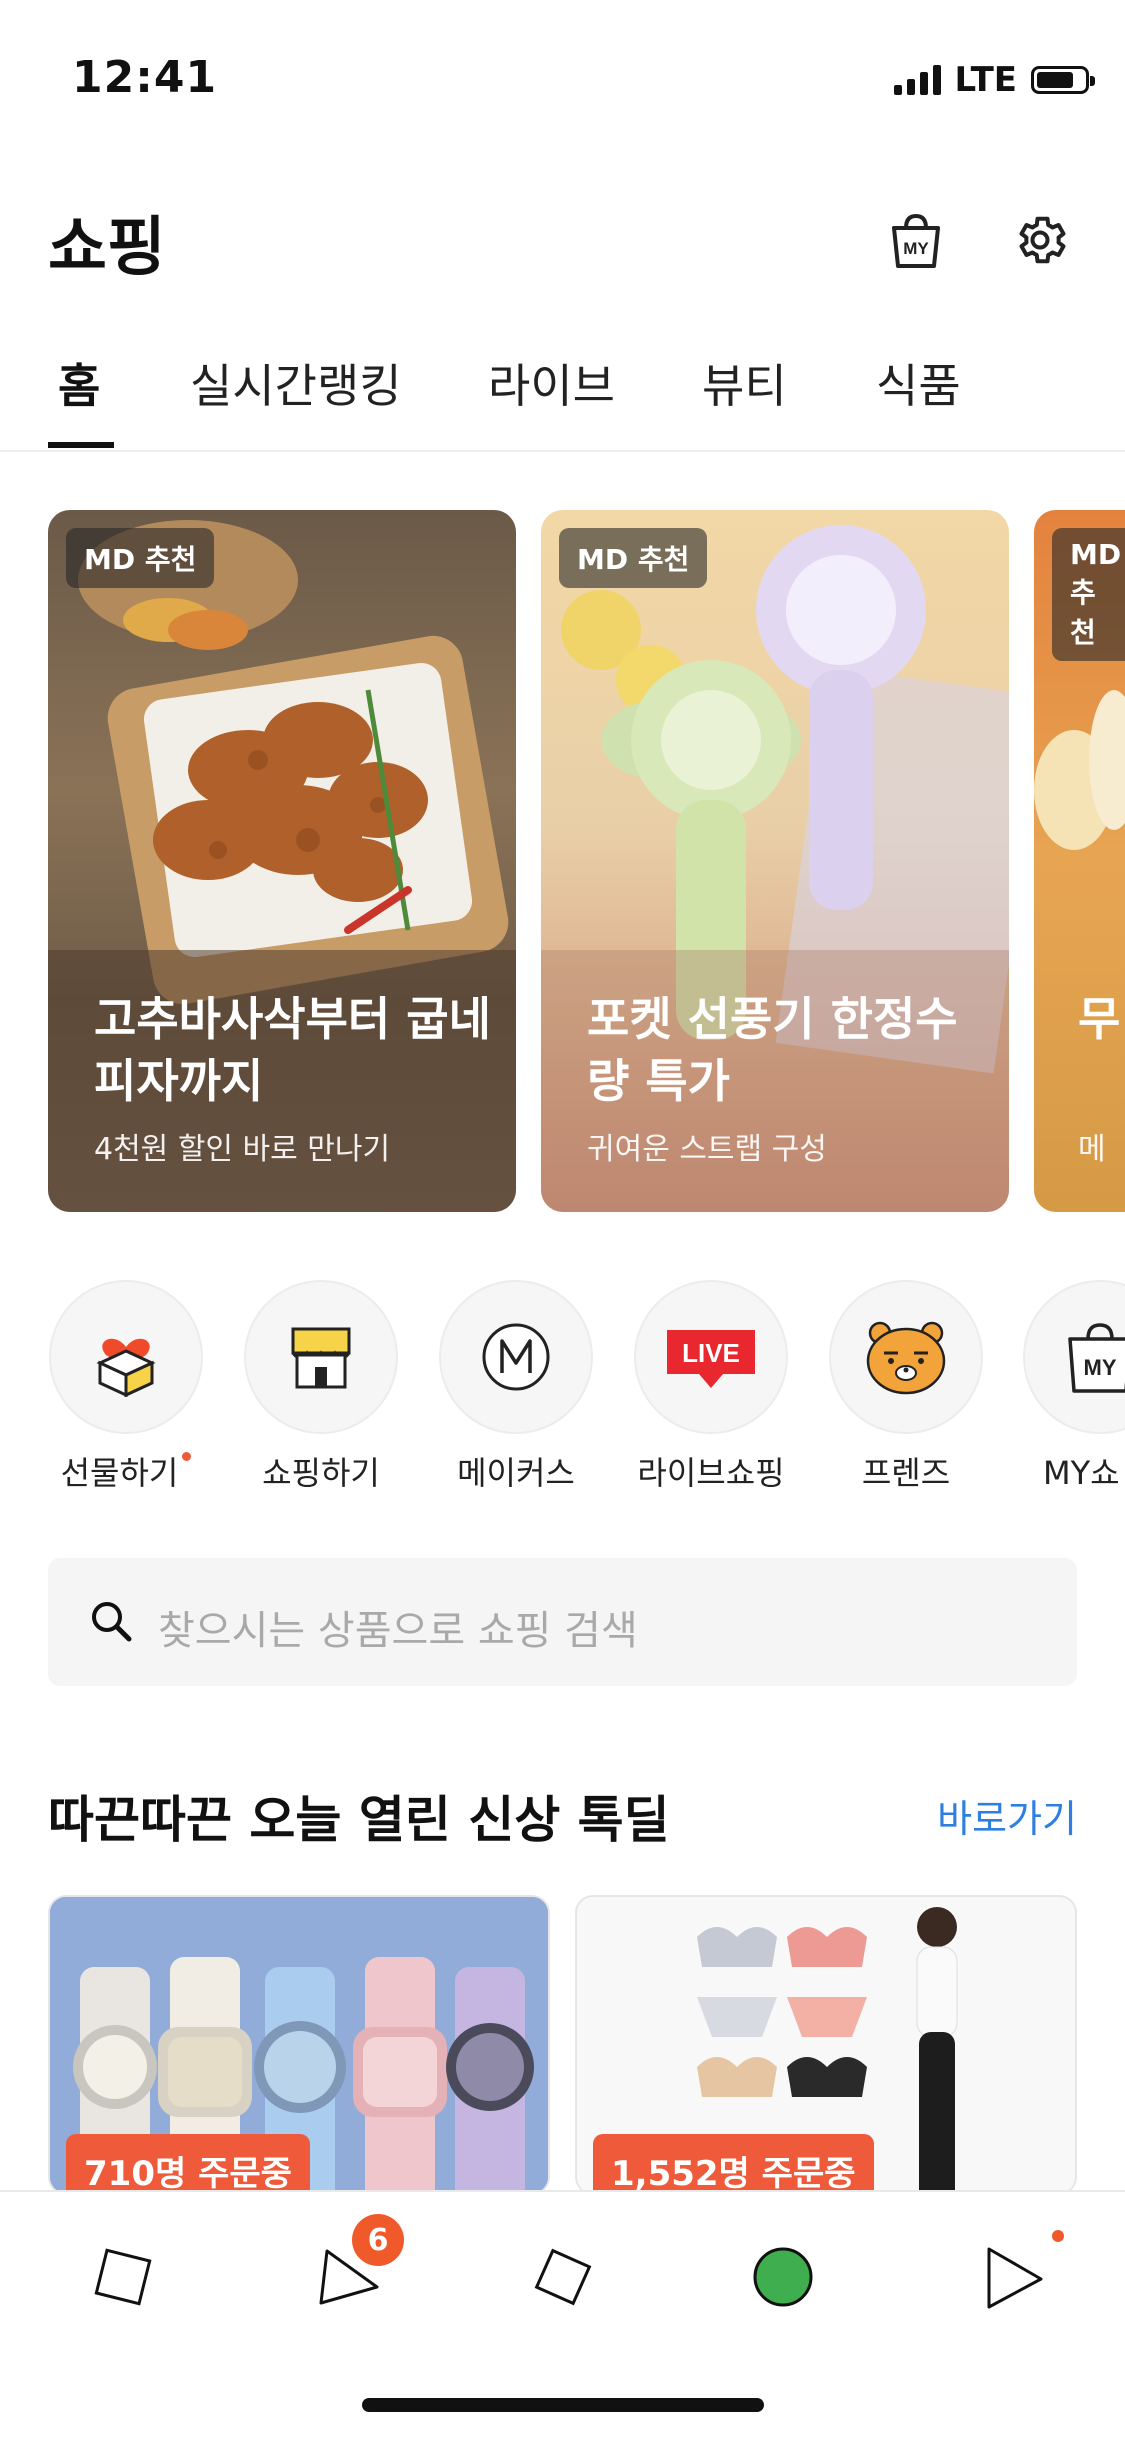 The image size is (1125, 2438). Describe the element at coordinates (733, 2163) in the screenshot. I see `order-count-badge: 1,552명 주문중` at that location.